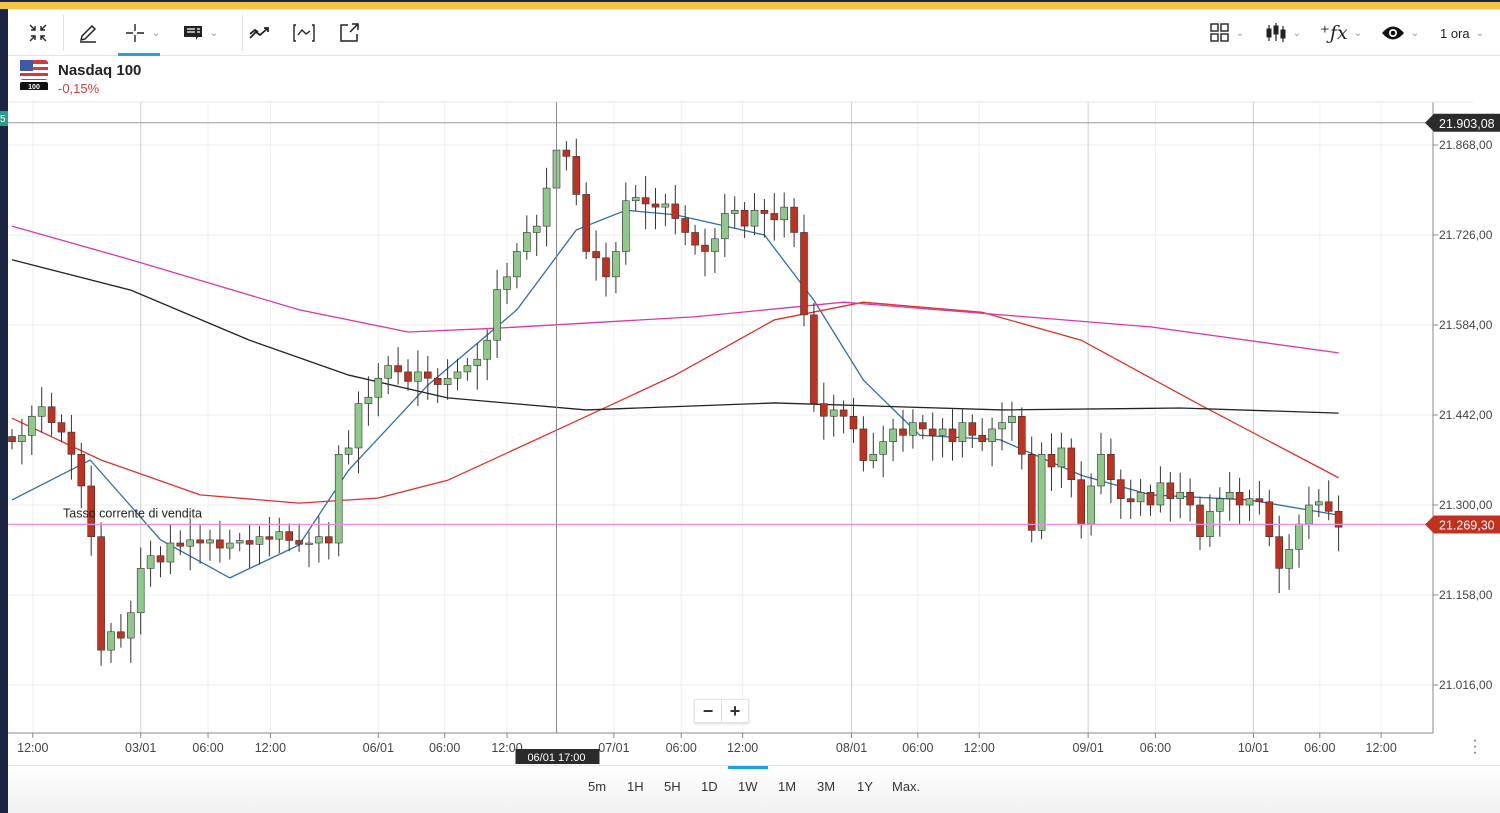  Describe the element at coordinates (1466, 595) in the screenshot. I see `price-axis-label: 21.158,00` at that location.